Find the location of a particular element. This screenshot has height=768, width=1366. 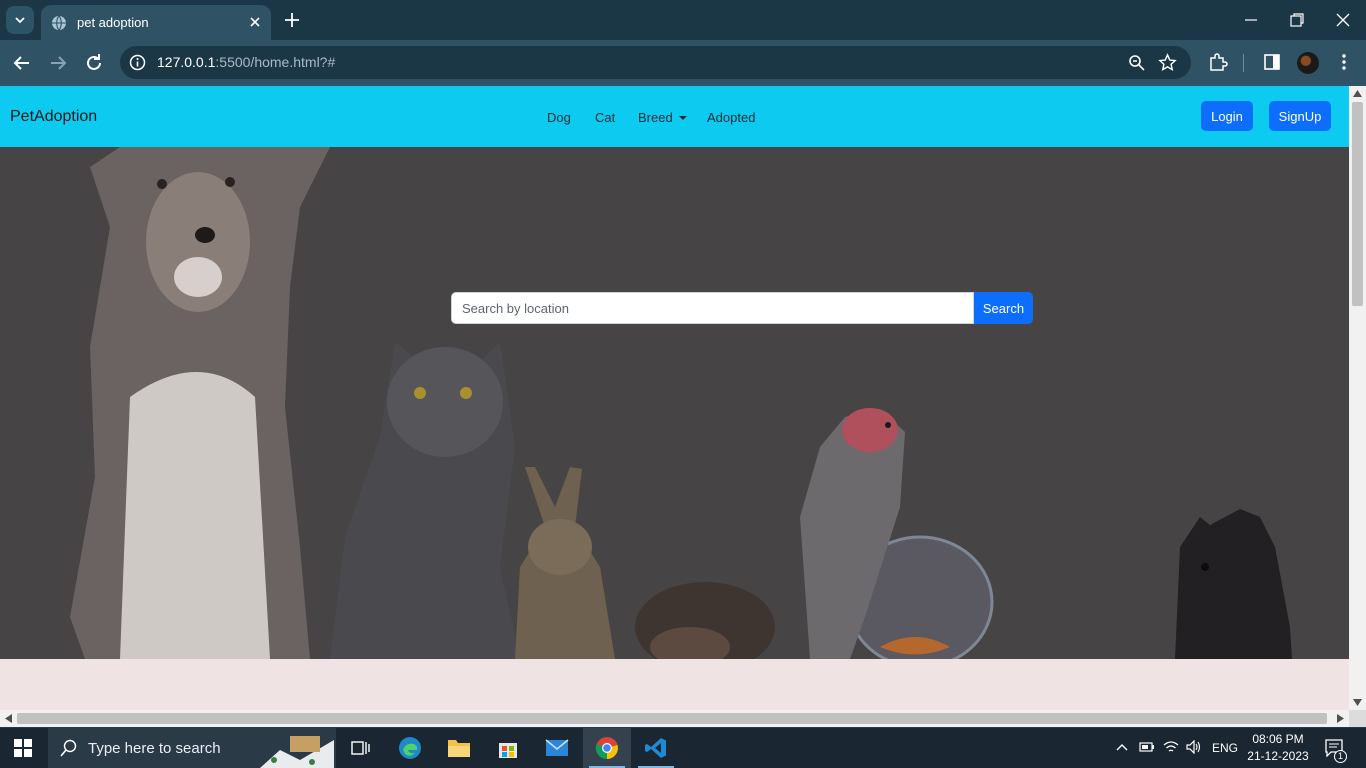

globe-icon is located at coordinates (59, 22).